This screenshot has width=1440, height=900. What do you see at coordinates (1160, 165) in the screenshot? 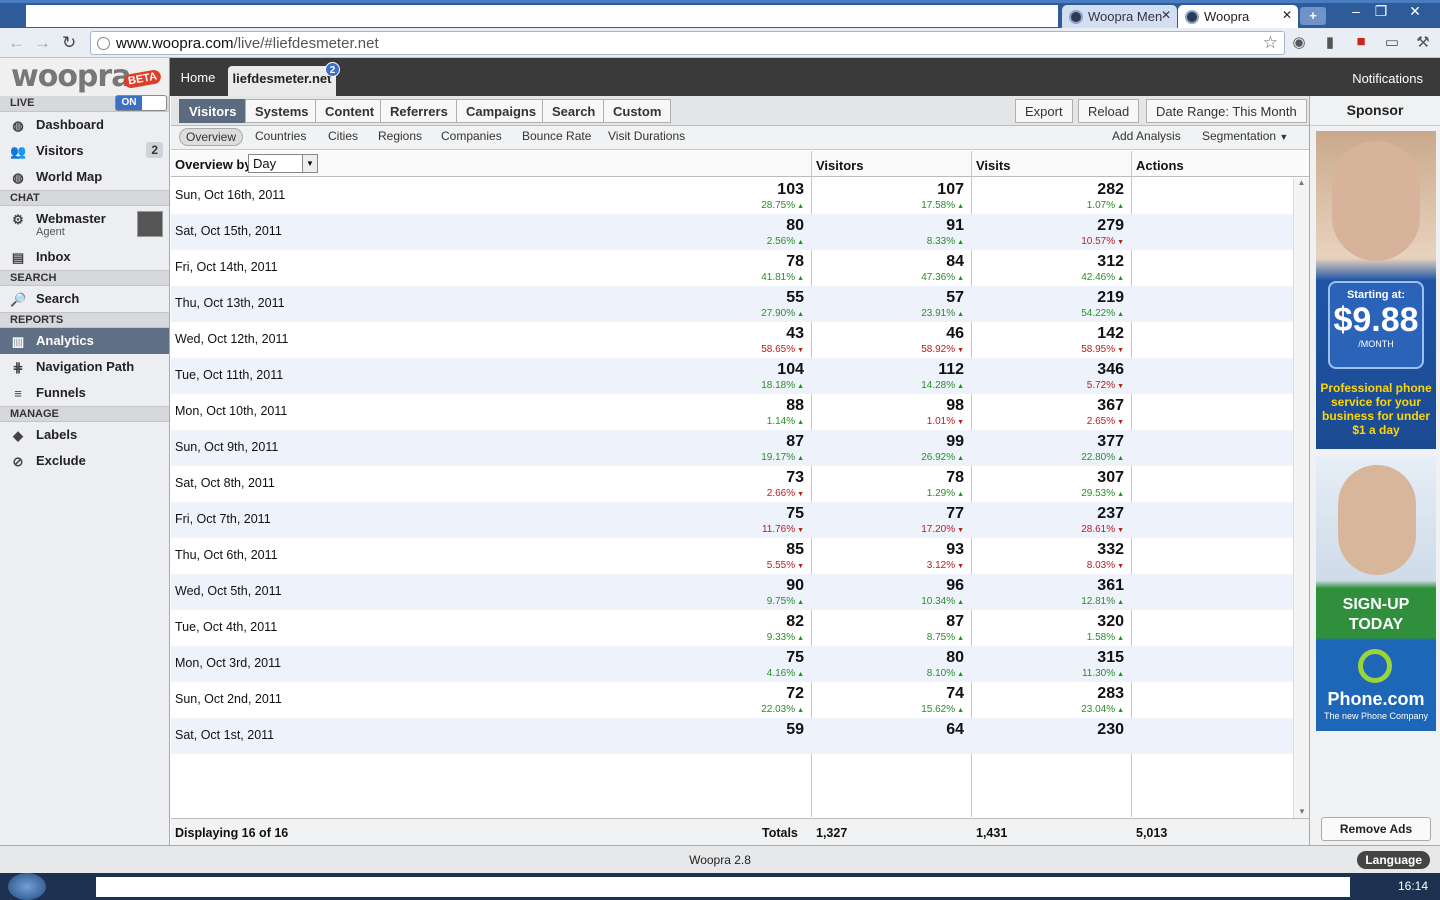
I see `column-header-actions: Actions` at bounding box center [1160, 165].